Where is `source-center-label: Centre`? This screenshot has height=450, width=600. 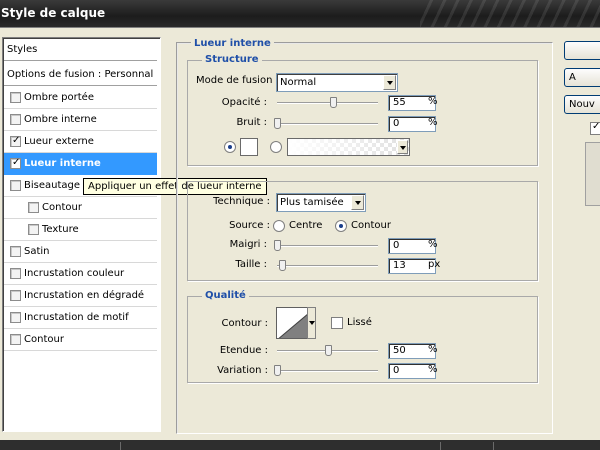
source-center-label: Centre is located at coordinates (306, 225).